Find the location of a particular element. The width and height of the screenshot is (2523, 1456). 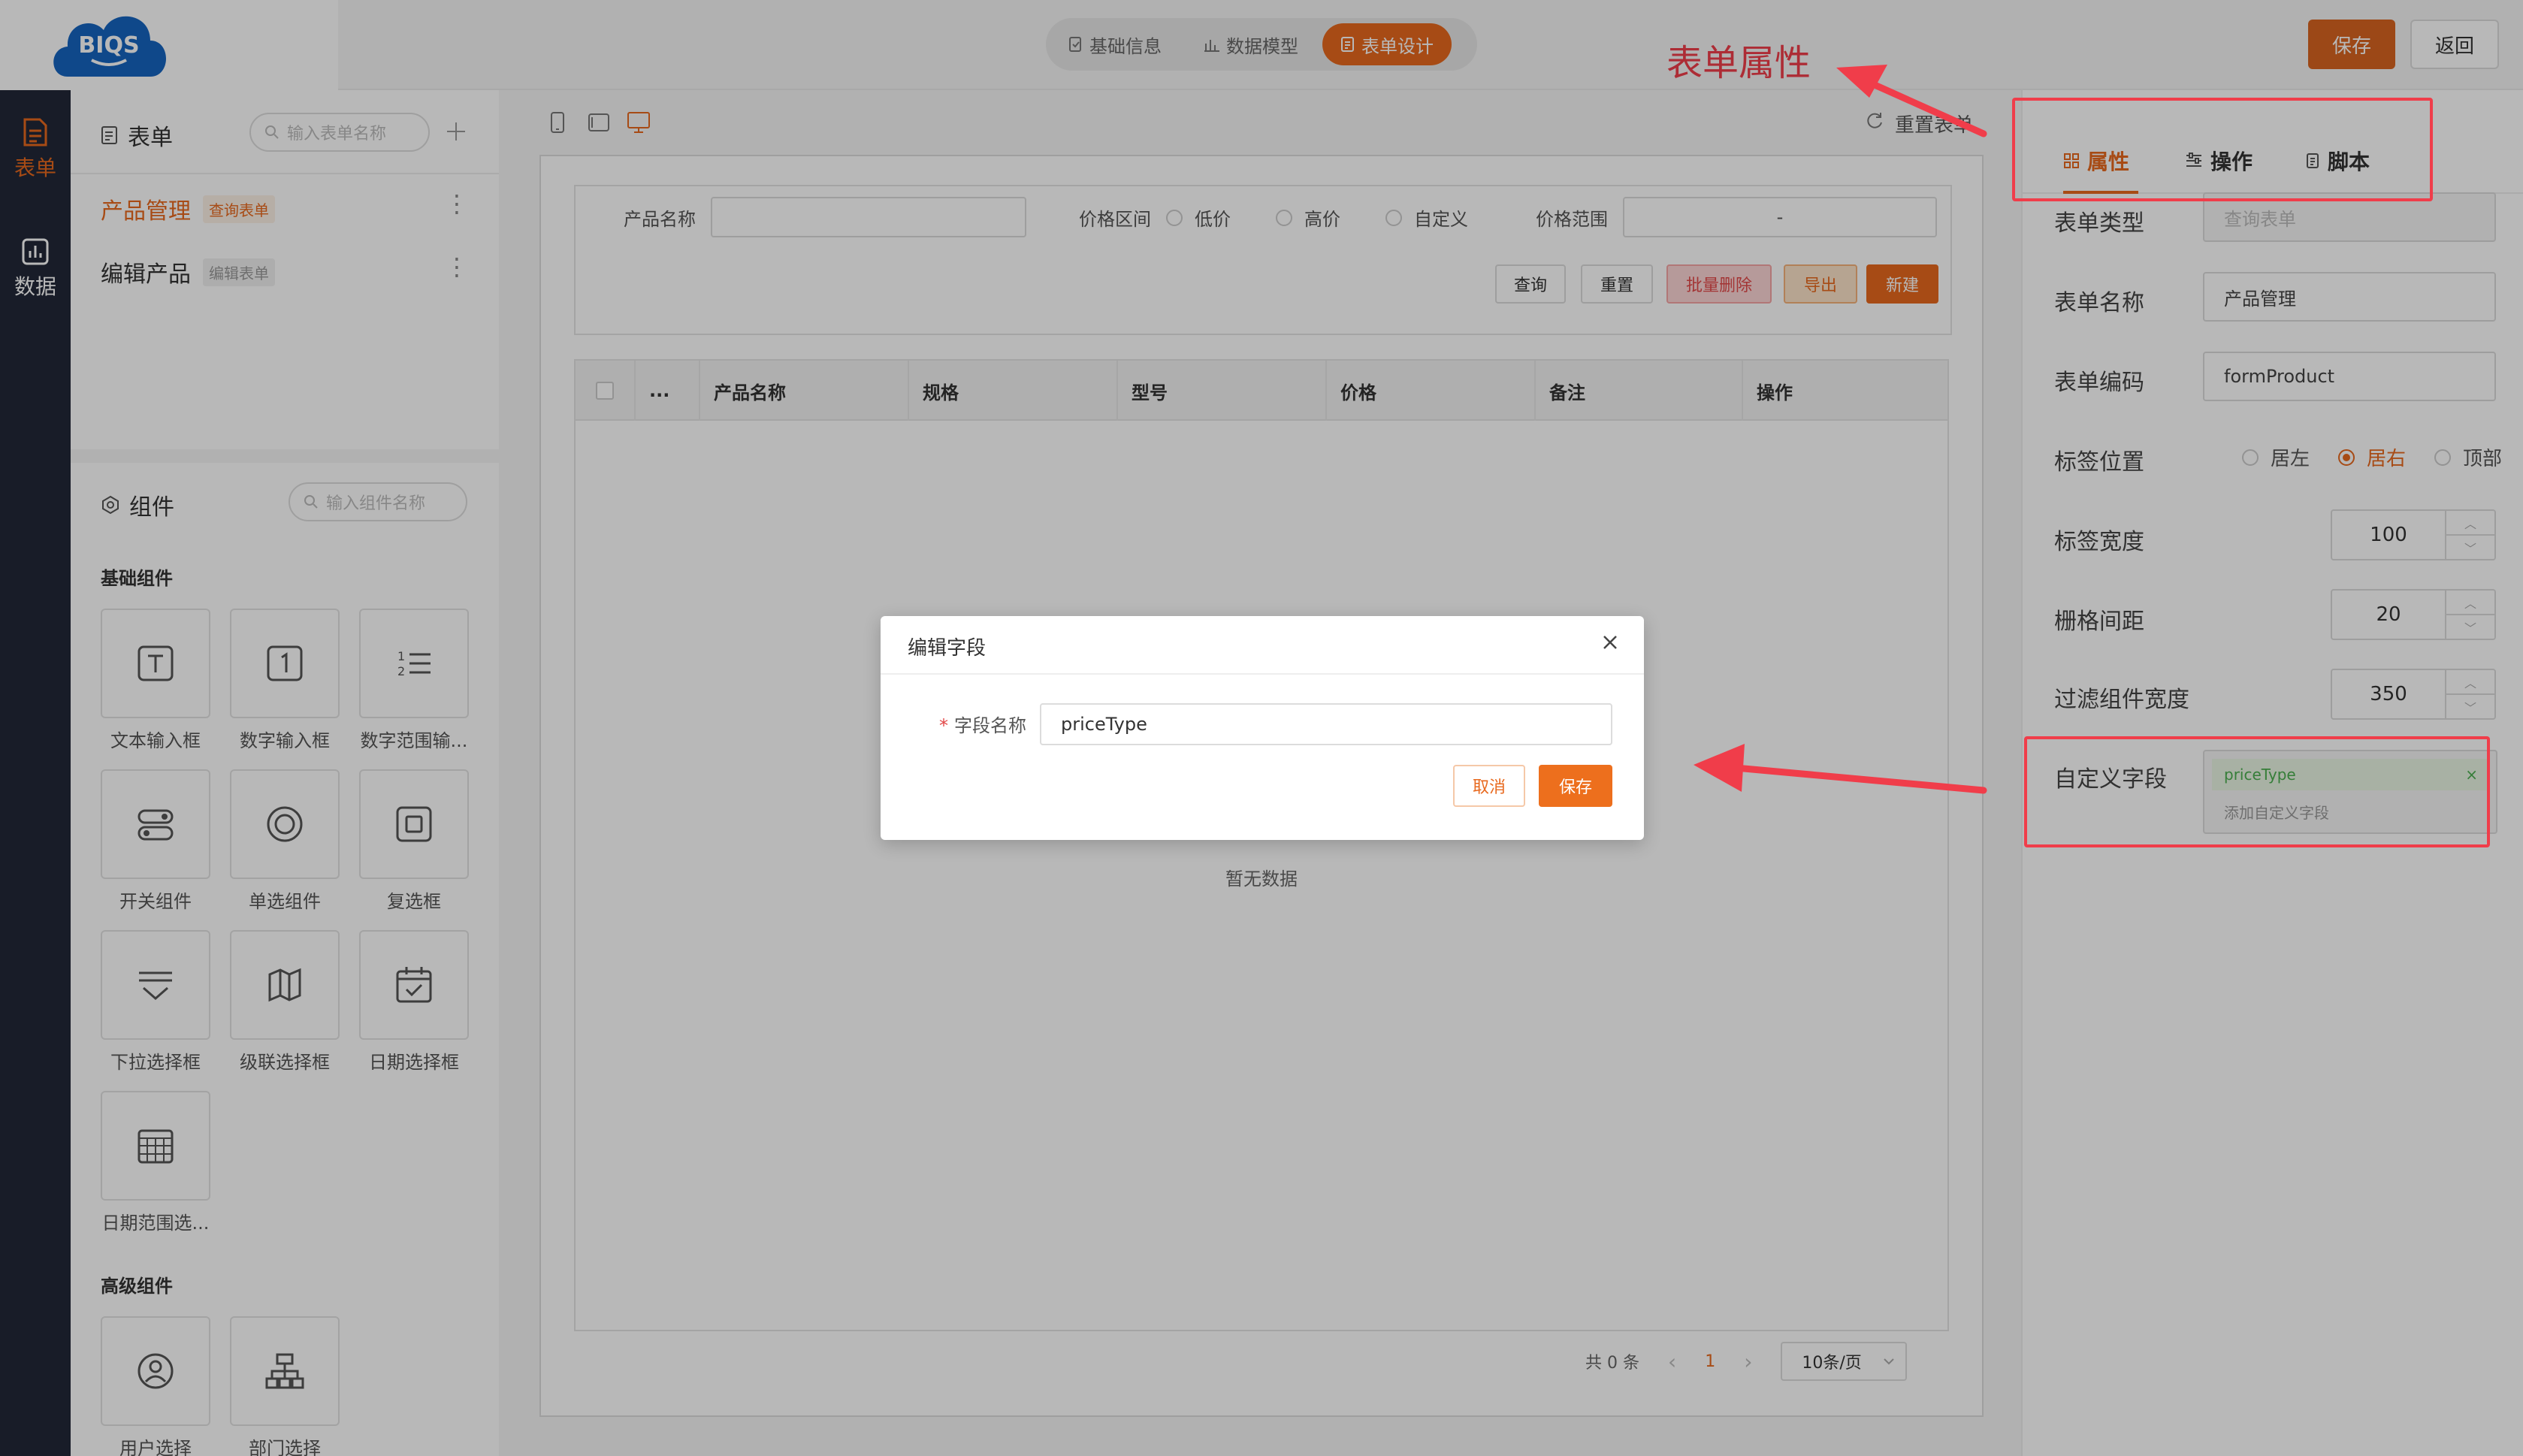

arrow-to-dialog-annotation is located at coordinates (1840, 769).